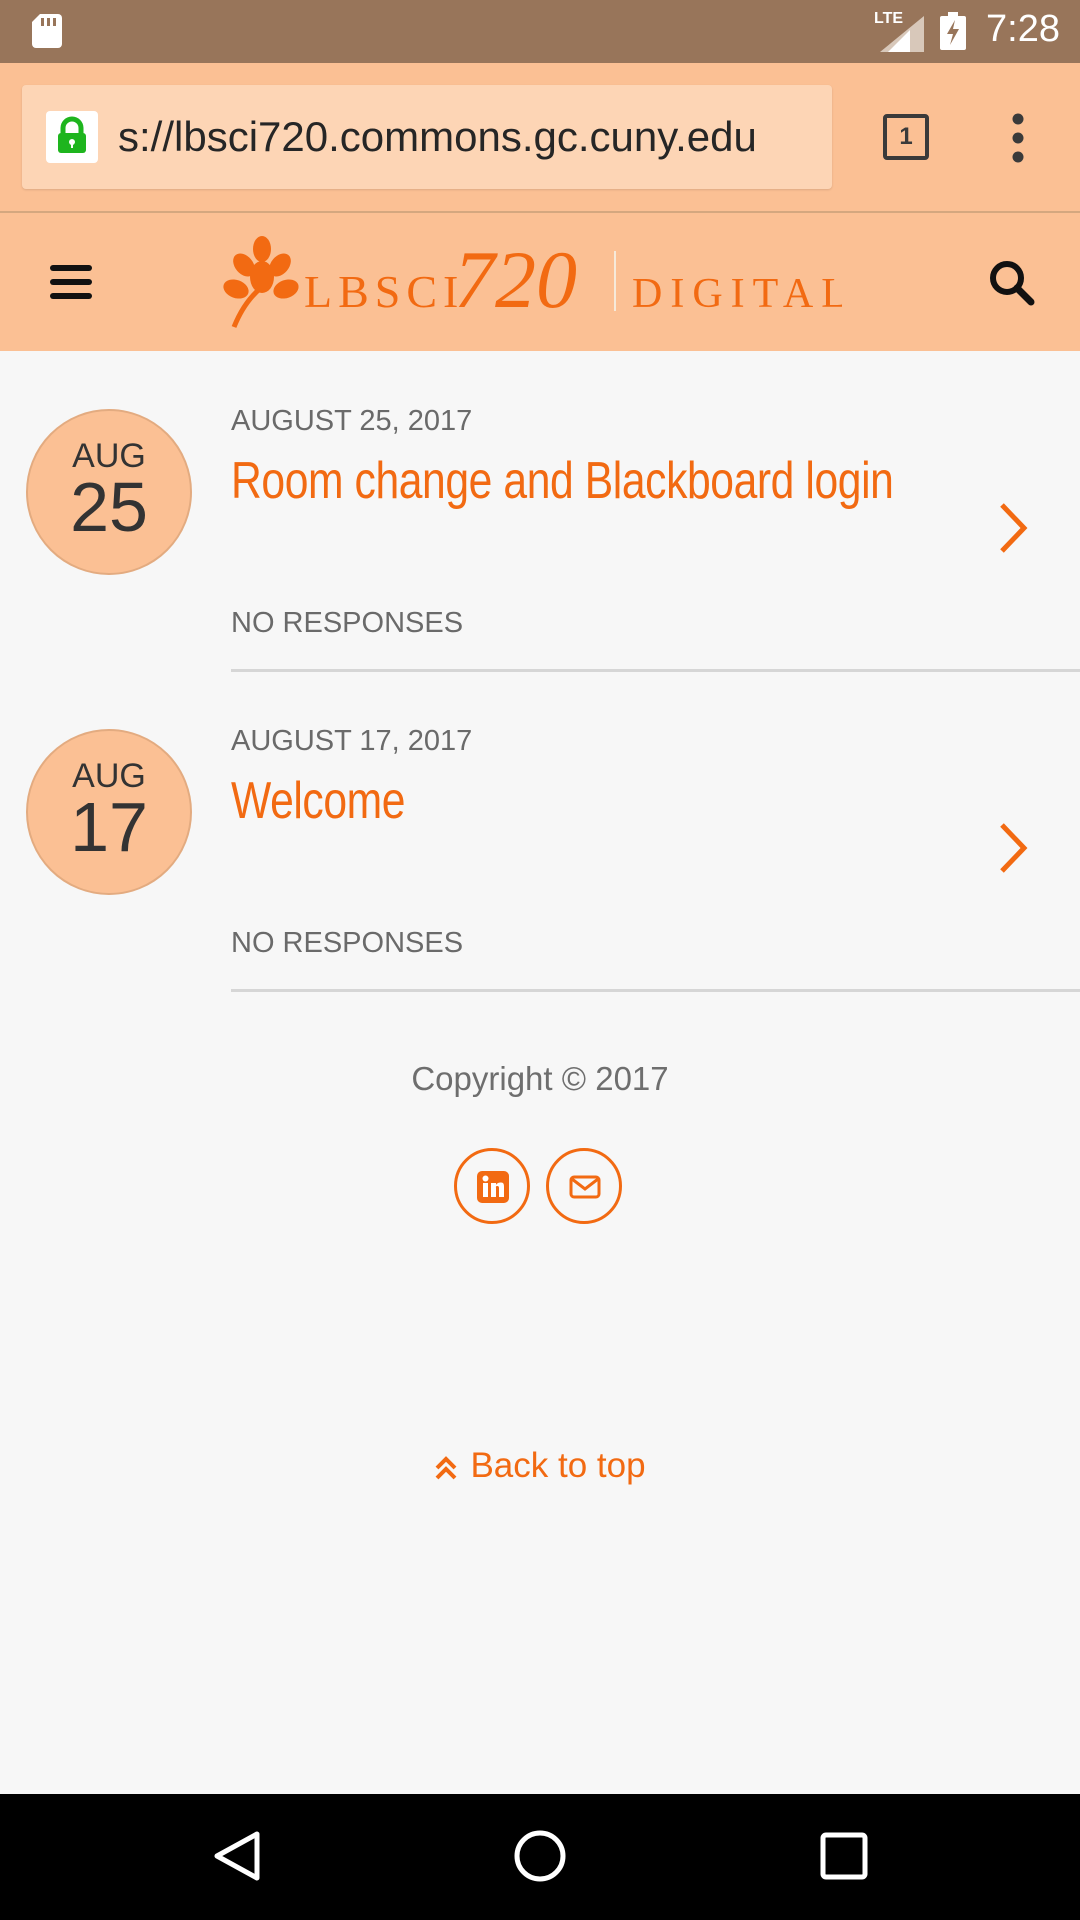 This screenshot has height=1920, width=1080. What do you see at coordinates (953, 31) in the screenshot?
I see `battery-charging-icon` at bounding box center [953, 31].